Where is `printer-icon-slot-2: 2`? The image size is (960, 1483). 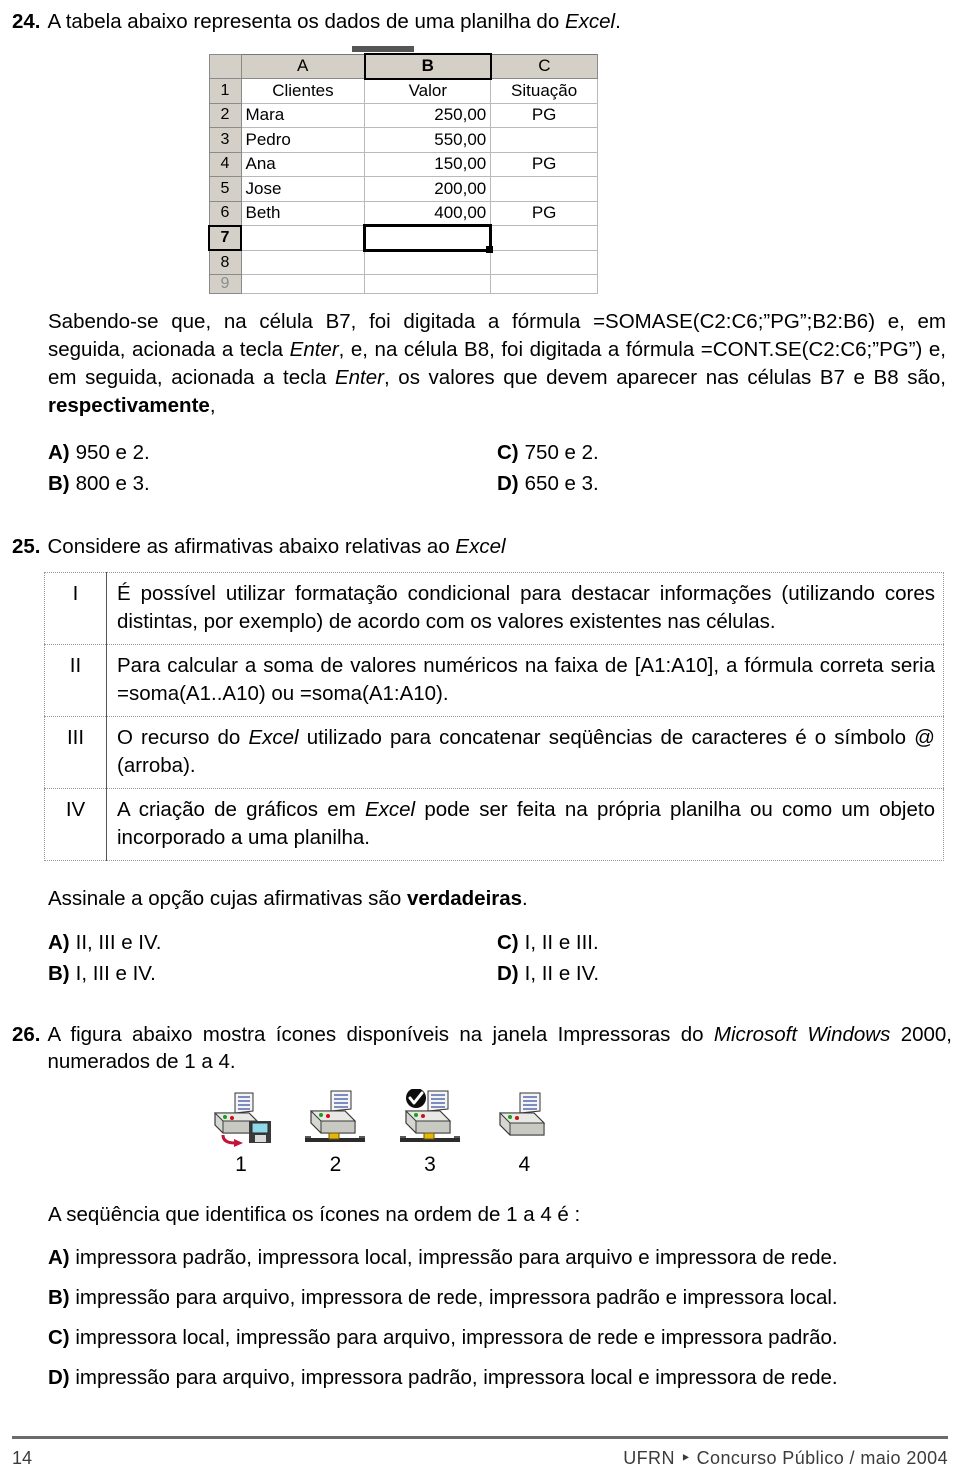 printer-icon-slot-2: 2 is located at coordinates (335, 1133).